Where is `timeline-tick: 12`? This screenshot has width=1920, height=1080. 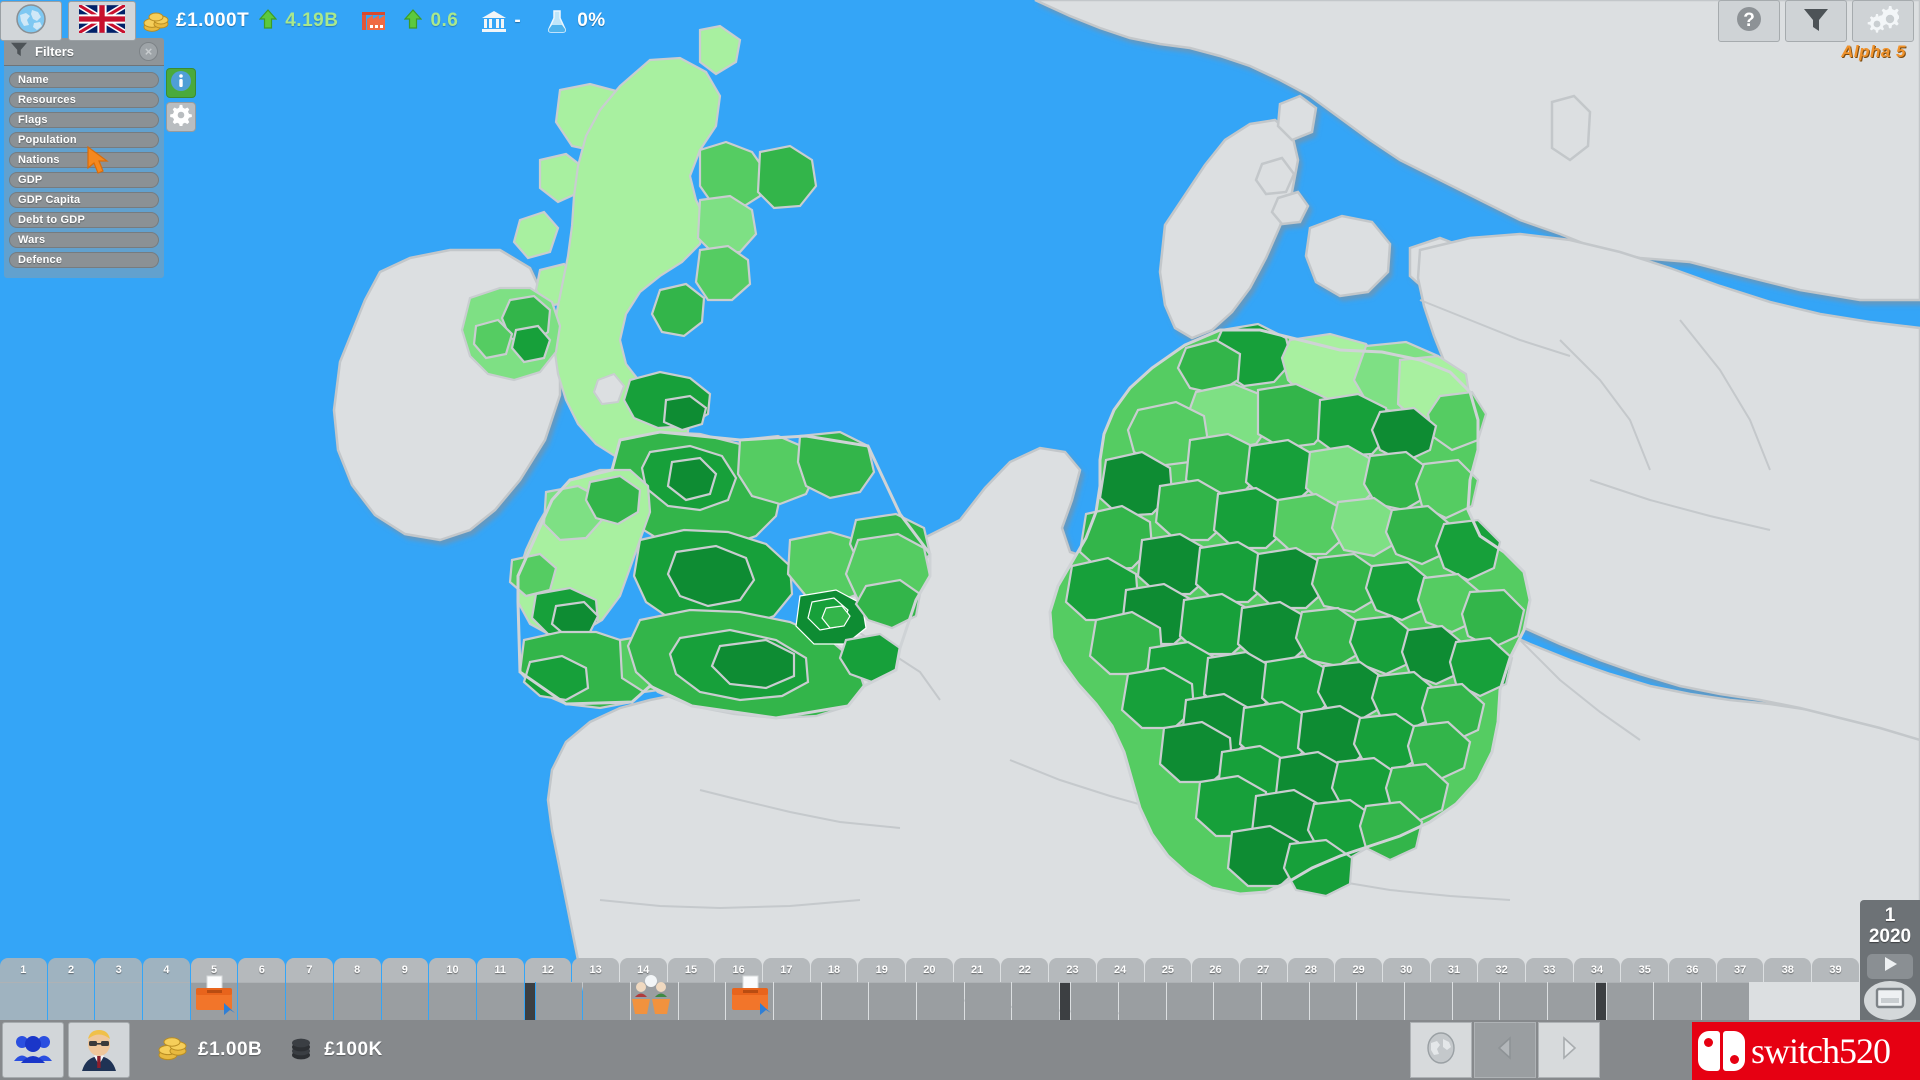
timeline-tick: 12 is located at coordinates (548, 970).